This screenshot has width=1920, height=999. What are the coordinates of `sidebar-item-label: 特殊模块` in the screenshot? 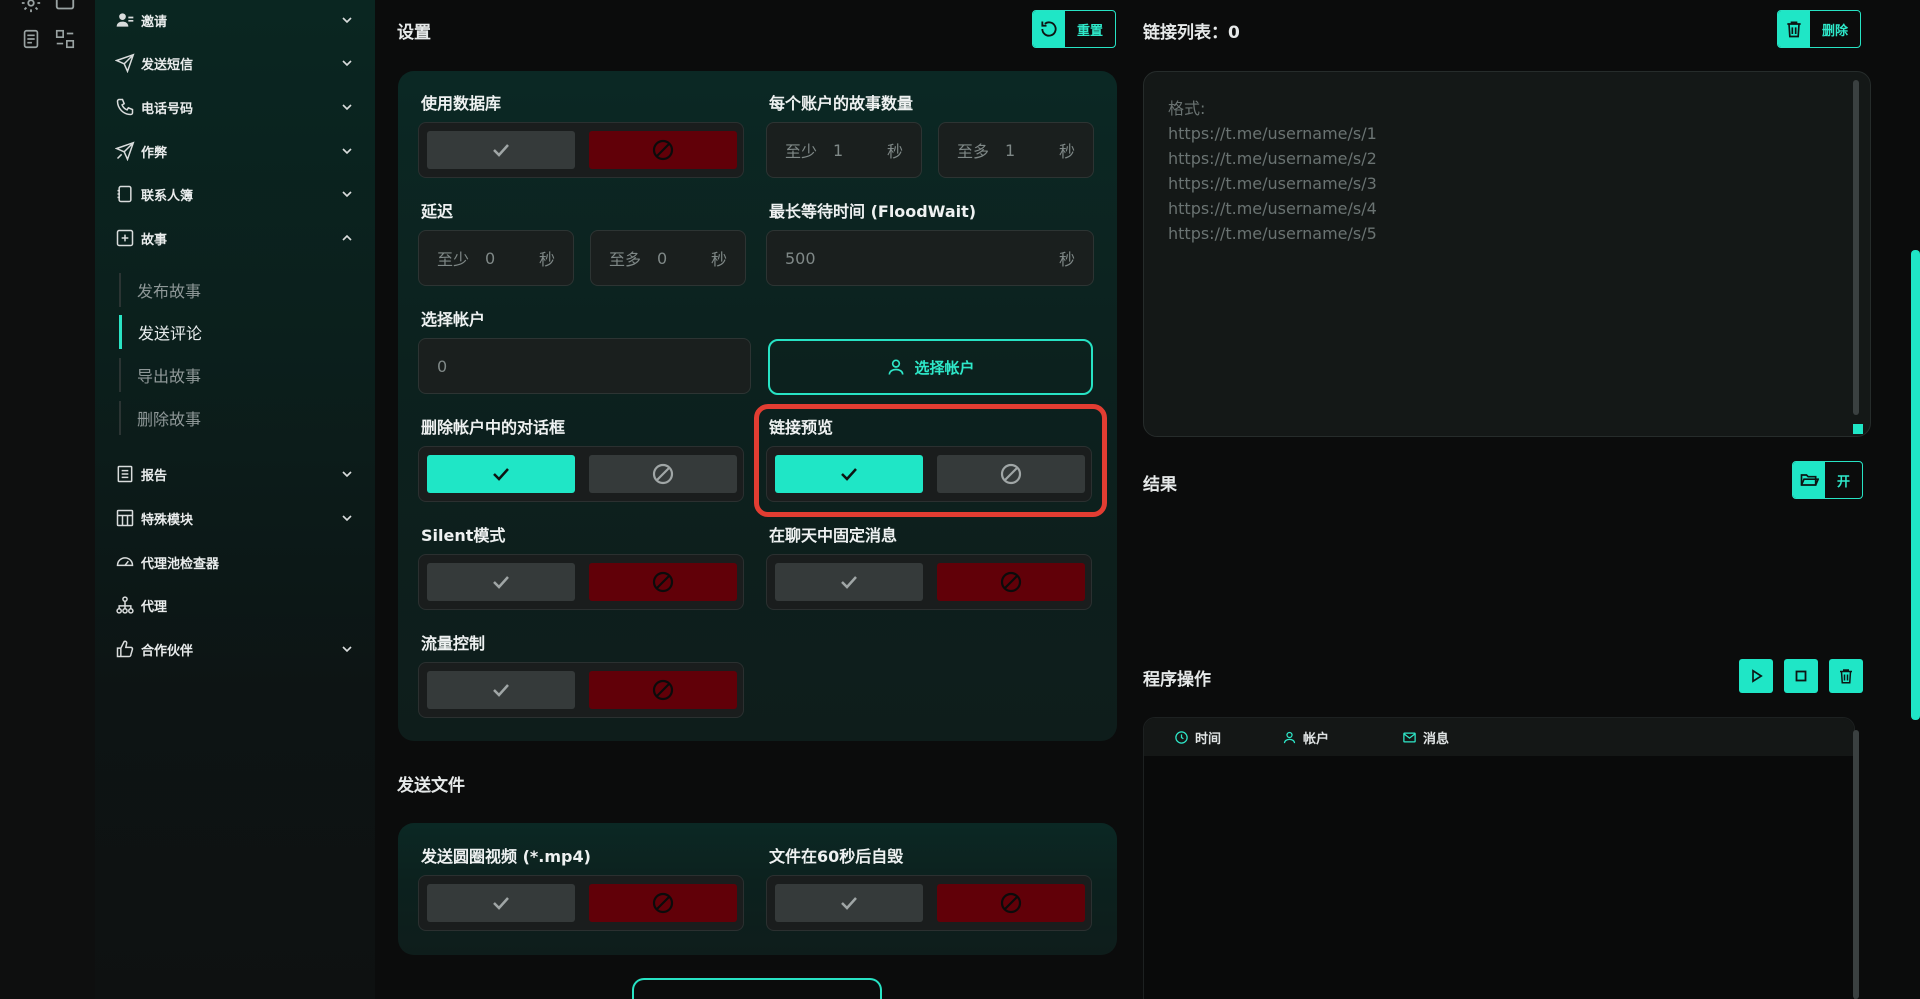 It's located at (167, 520).